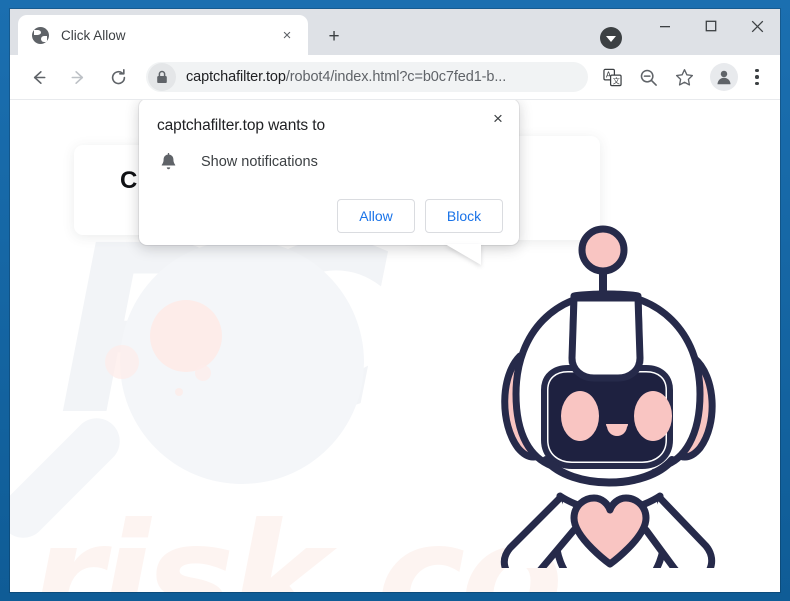  I want to click on tab-title: Click Allow, so click(93, 35).